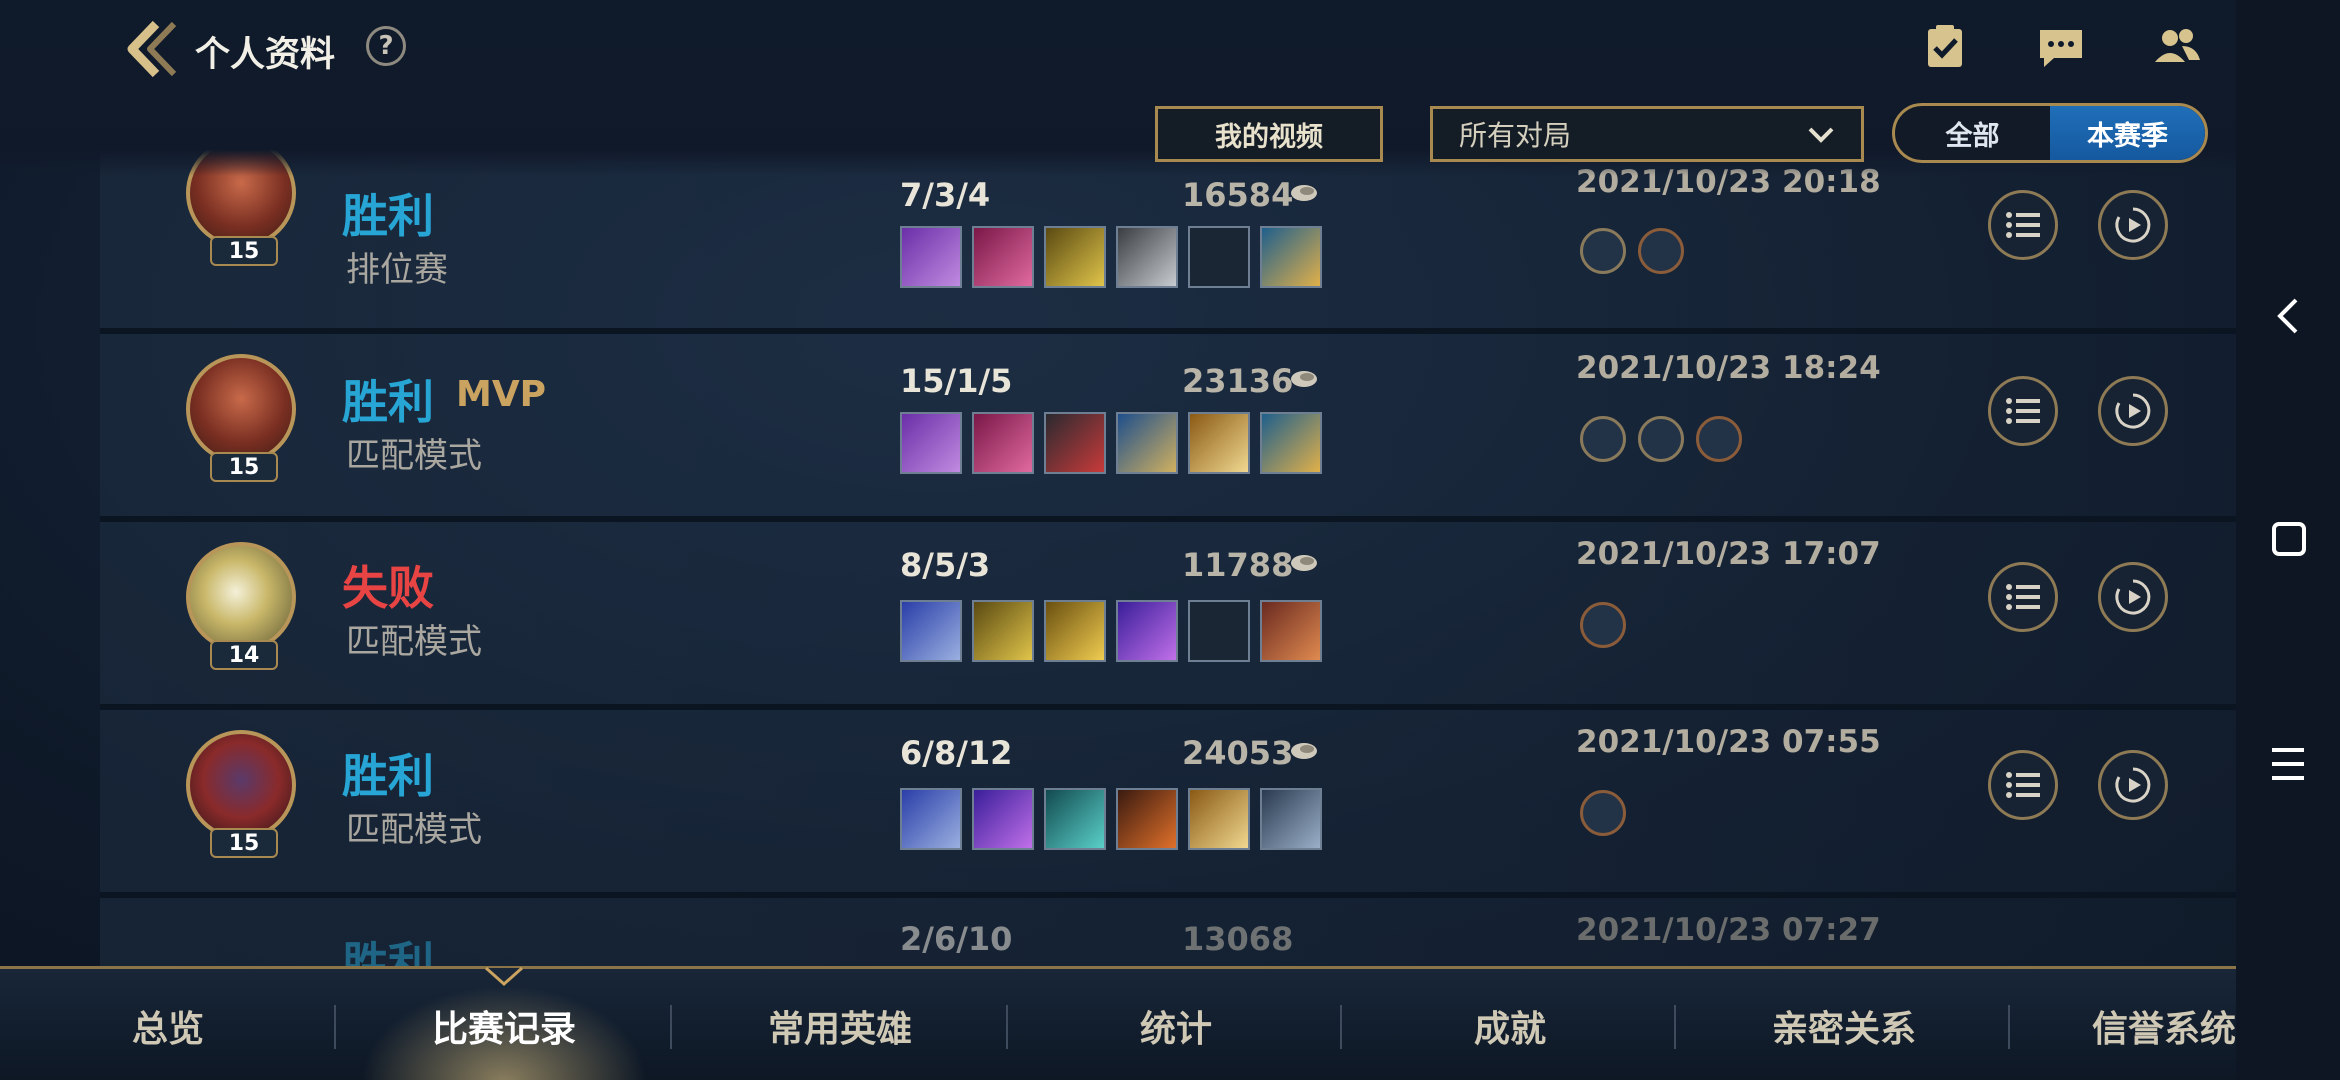 Image resolution: width=2340 pixels, height=1080 pixels. What do you see at coordinates (1945, 47) in the screenshot?
I see `clipboard-check-icon` at bounding box center [1945, 47].